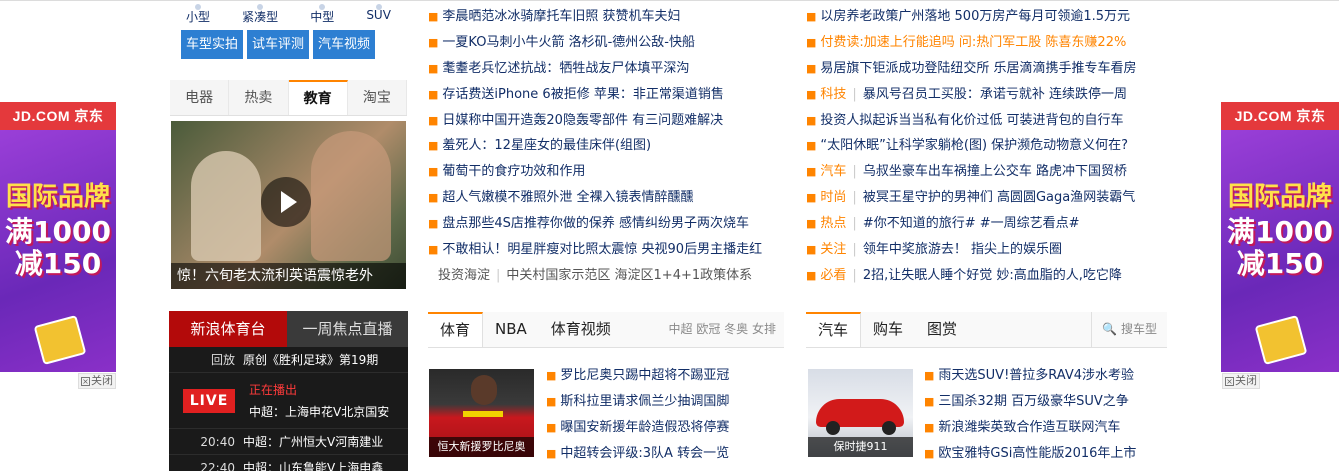  What do you see at coordinates (378, 14) in the screenshot?
I see `car-type-suv: SUV` at bounding box center [378, 14].